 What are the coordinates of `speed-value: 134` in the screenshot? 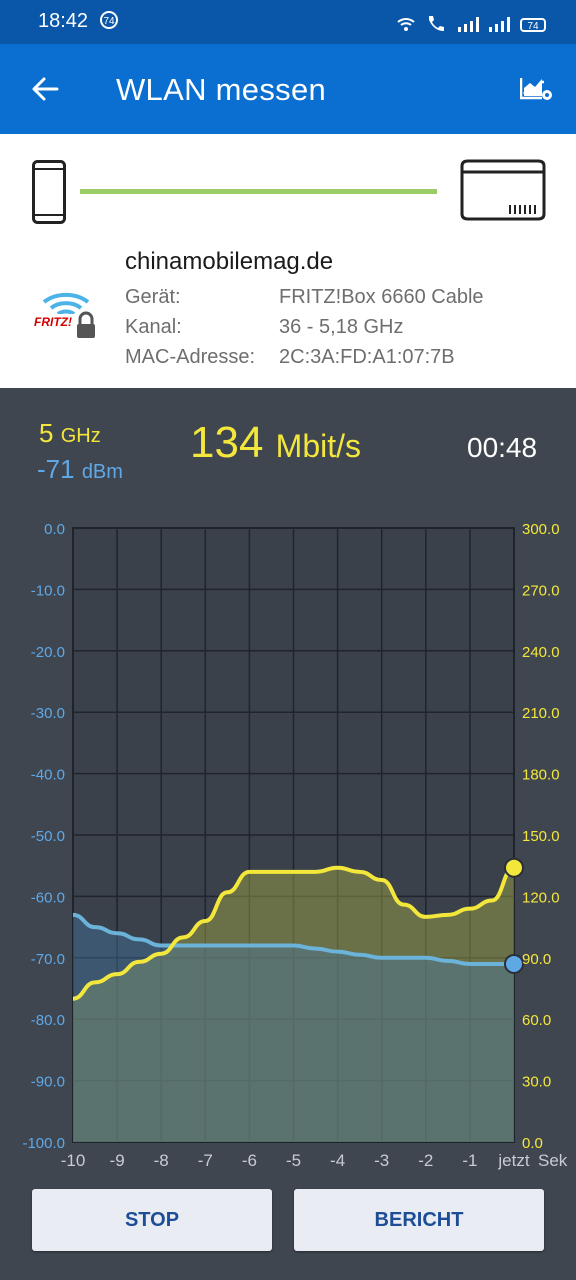 It's located at (227, 442).